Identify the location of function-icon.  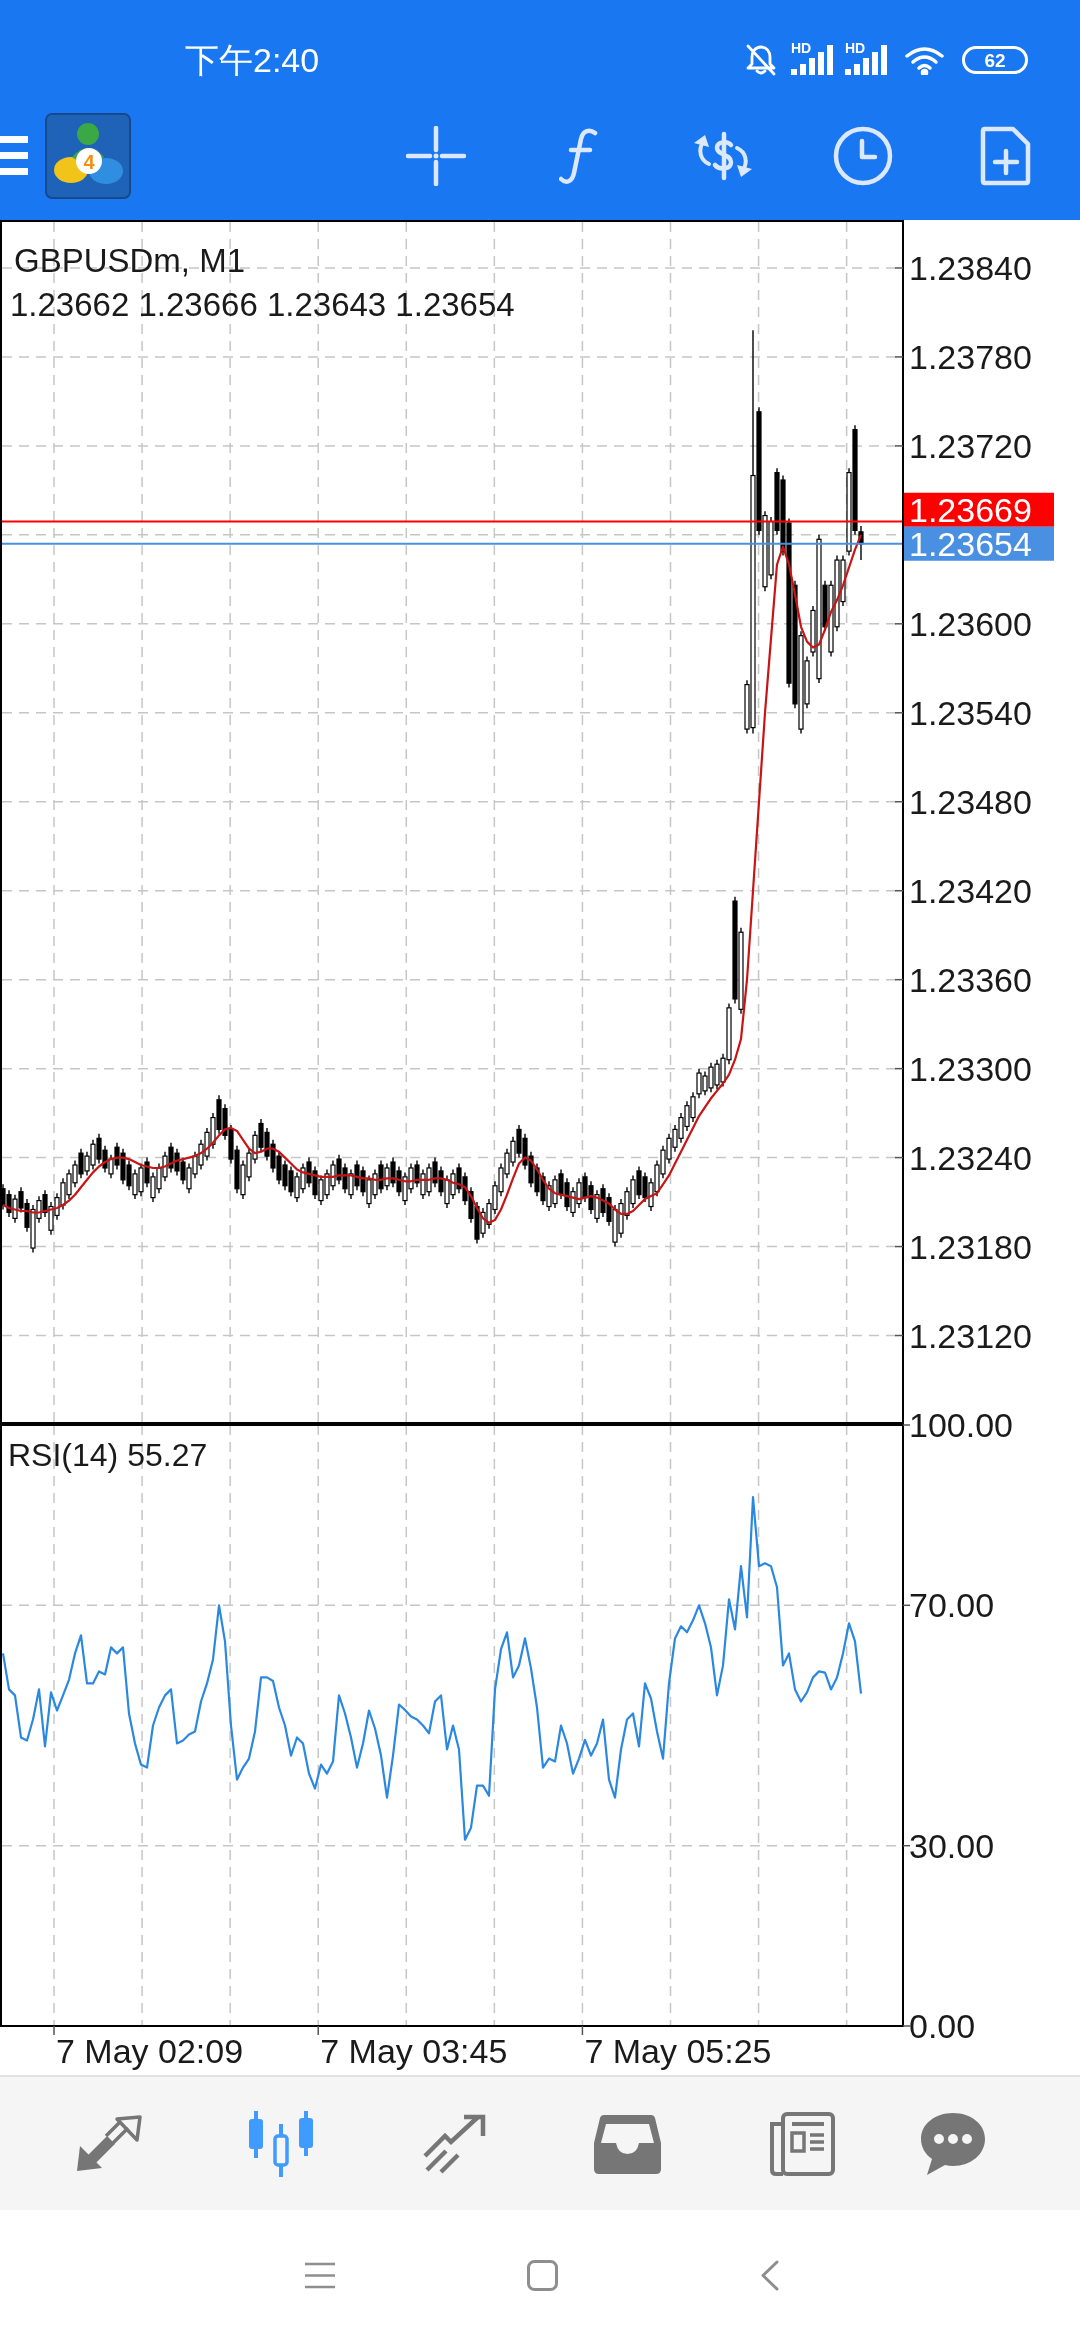
(578, 156).